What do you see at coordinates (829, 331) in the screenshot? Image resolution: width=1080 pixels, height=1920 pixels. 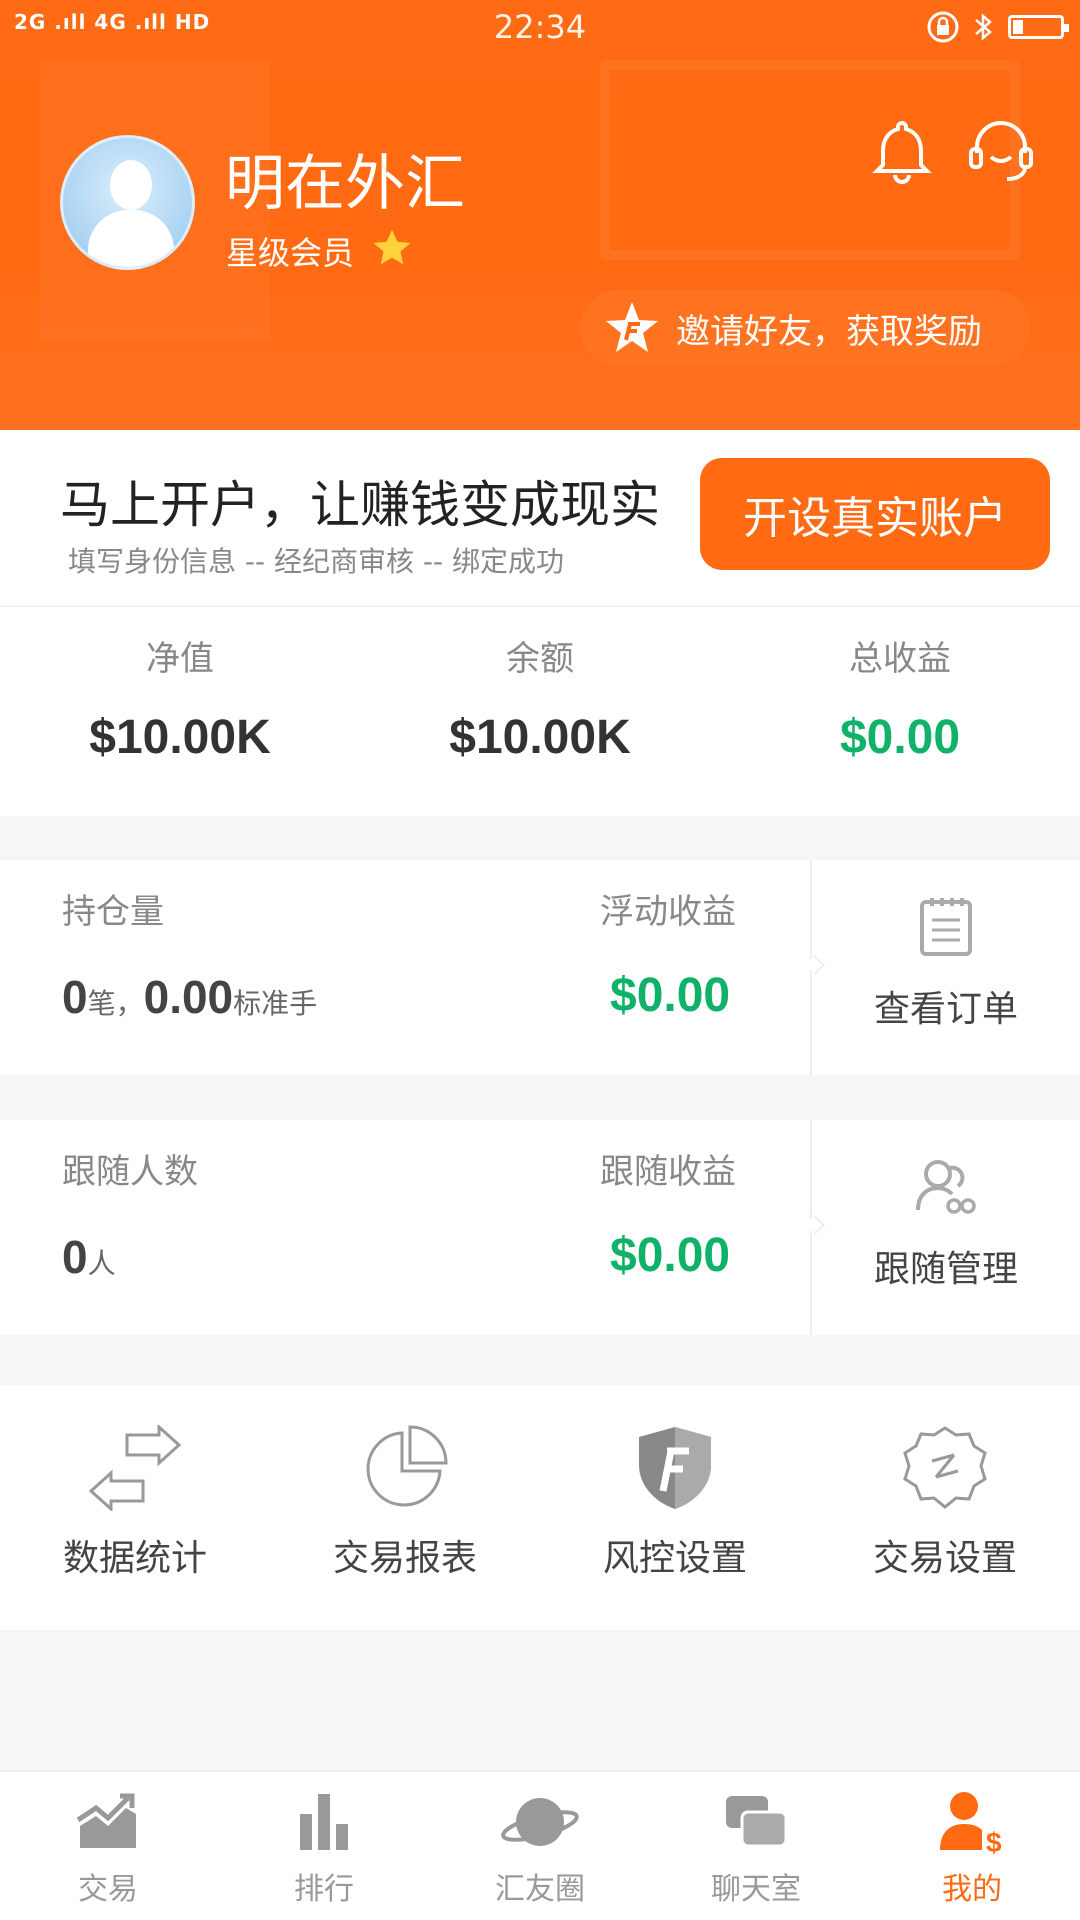 I see `invite-text: 邀请好友，获取奖励` at bounding box center [829, 331].